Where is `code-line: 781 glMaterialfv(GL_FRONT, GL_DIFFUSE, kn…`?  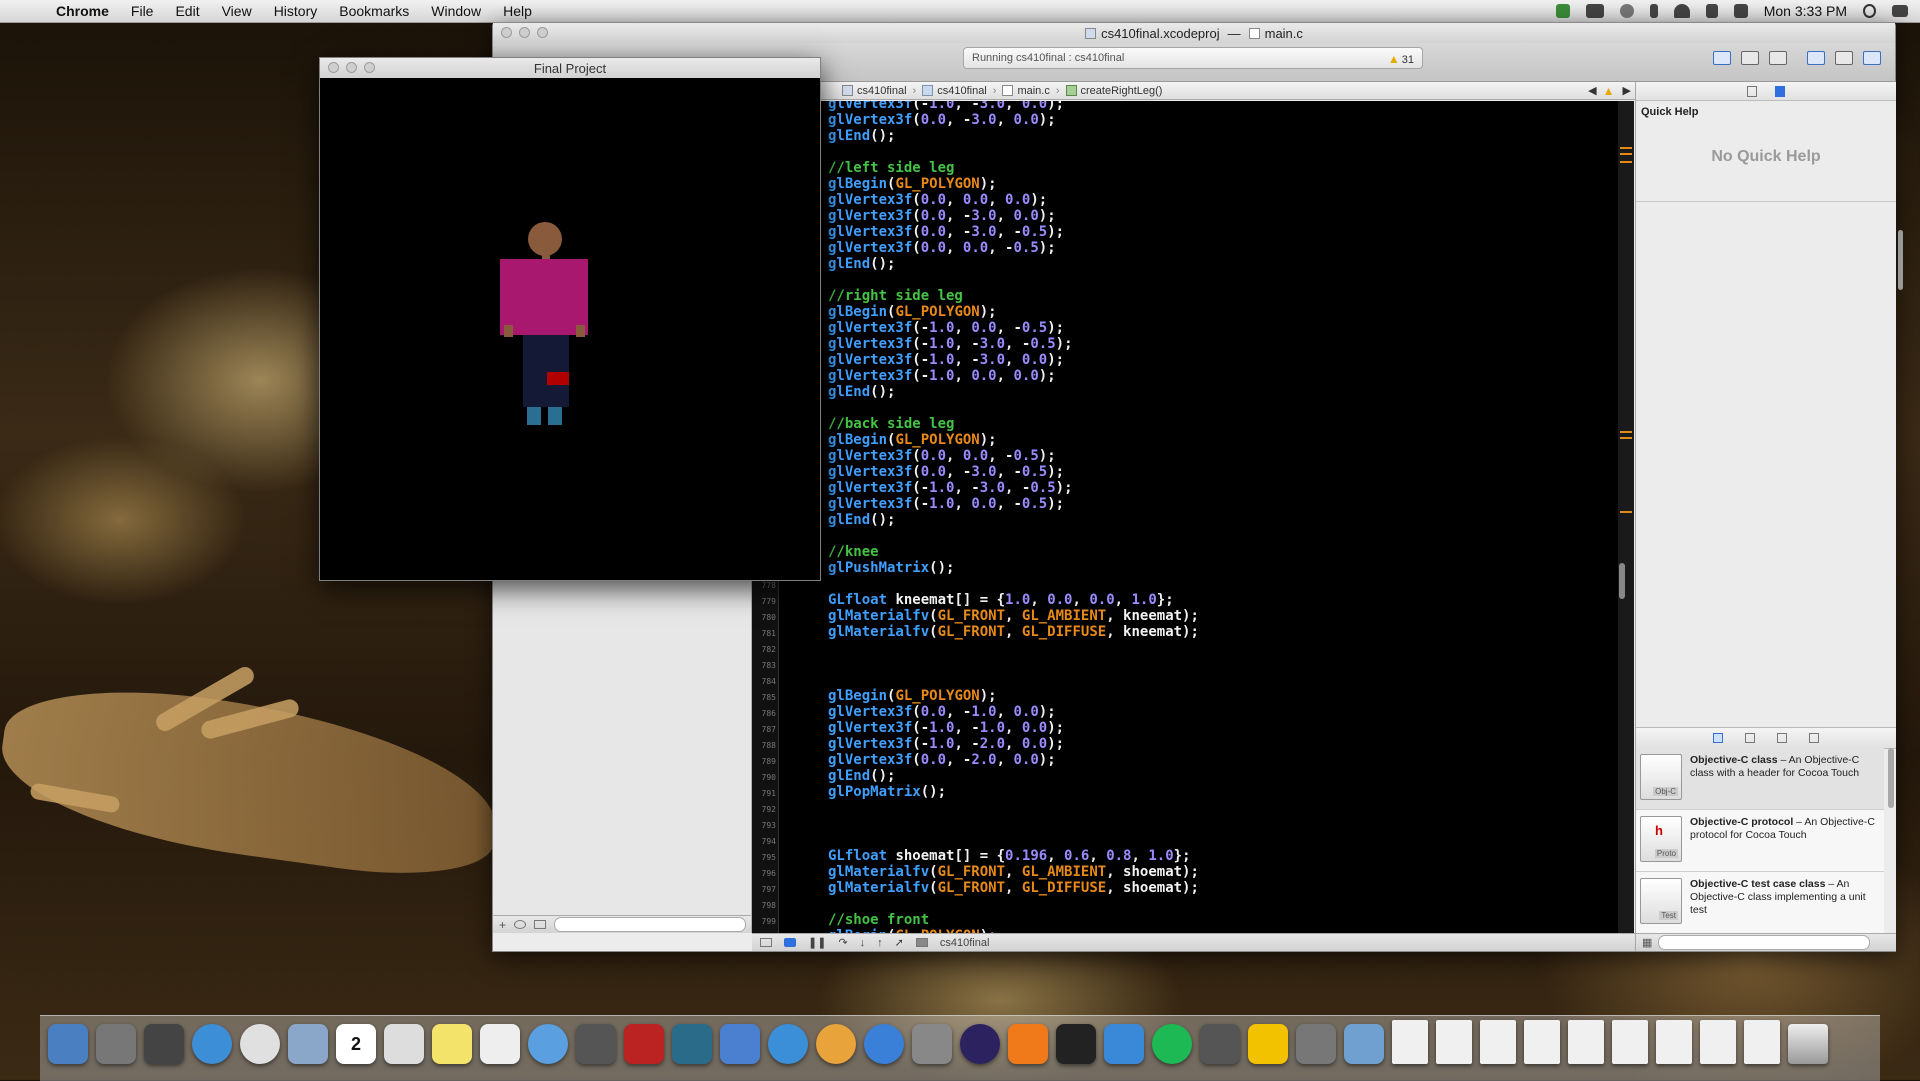
code-line: 781 glMaterialfv(GL_FRONT, GL_DIFFUSE, kn… is located at coordinates (1185, 632).